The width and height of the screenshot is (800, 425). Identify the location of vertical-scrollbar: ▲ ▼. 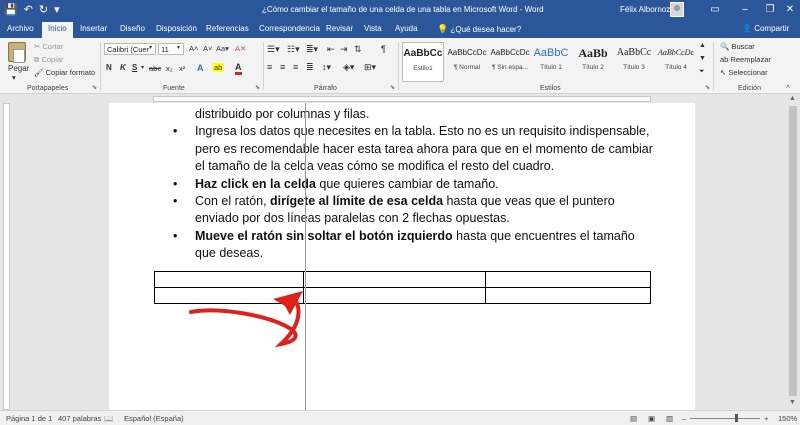
(793, 252).